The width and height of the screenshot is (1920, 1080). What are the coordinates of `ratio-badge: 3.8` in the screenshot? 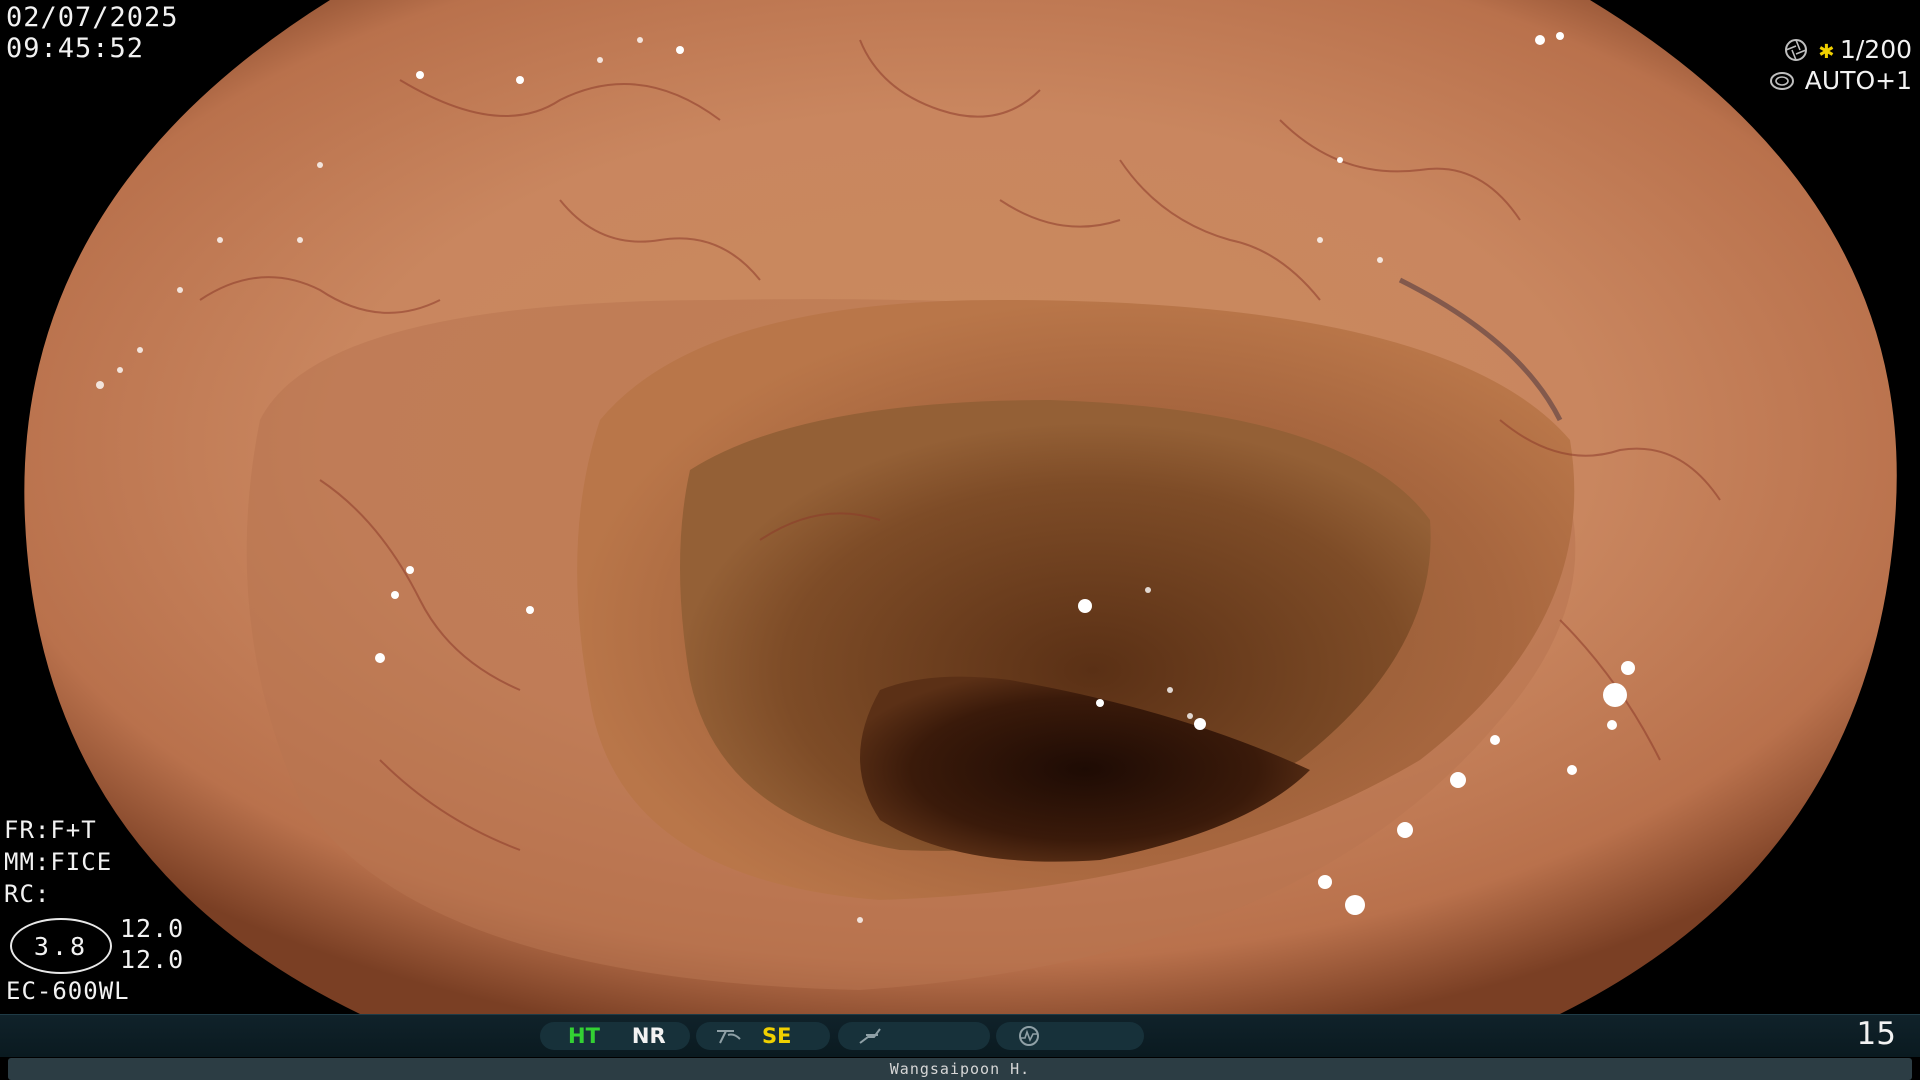 It's located at (61, 946).